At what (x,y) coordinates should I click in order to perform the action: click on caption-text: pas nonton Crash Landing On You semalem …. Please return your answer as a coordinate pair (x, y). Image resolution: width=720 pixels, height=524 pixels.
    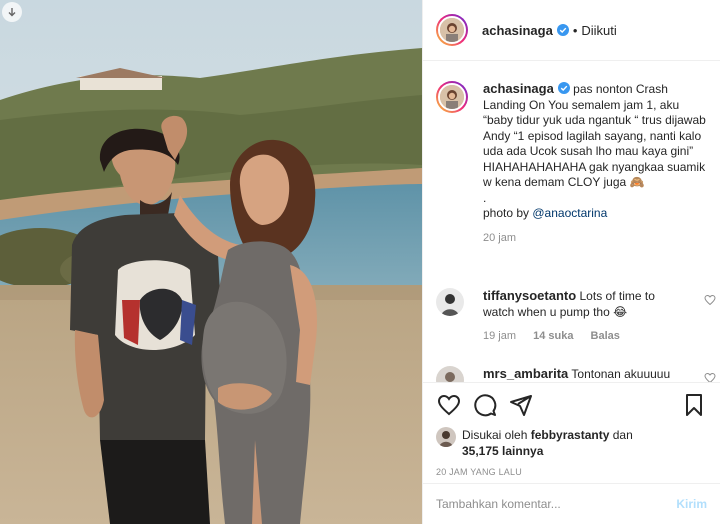
    Looking at the image, I should click on (594, 151).